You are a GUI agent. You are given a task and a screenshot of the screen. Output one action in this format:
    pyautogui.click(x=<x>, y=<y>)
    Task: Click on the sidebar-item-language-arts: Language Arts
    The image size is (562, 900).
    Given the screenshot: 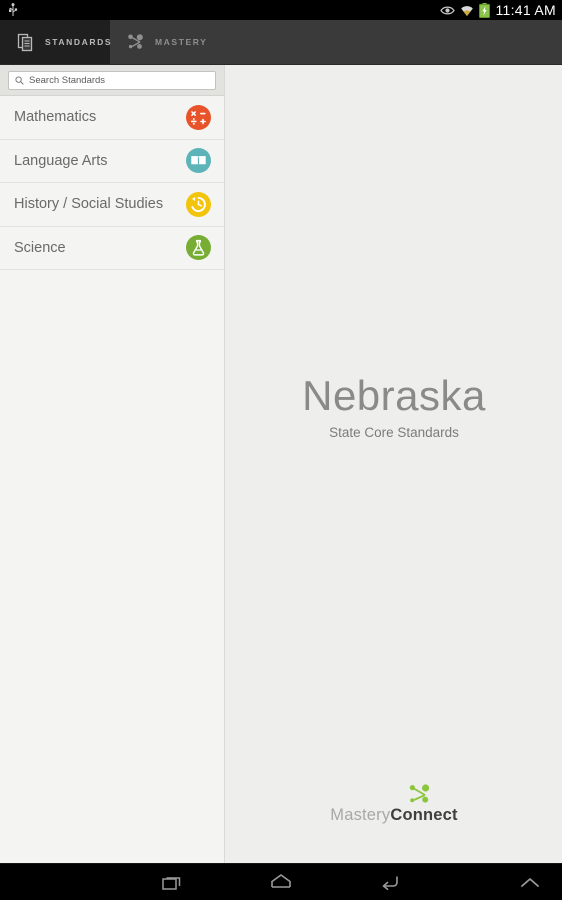 What is the action you would take?
    pyautogui.click(x=112, y=161)
    